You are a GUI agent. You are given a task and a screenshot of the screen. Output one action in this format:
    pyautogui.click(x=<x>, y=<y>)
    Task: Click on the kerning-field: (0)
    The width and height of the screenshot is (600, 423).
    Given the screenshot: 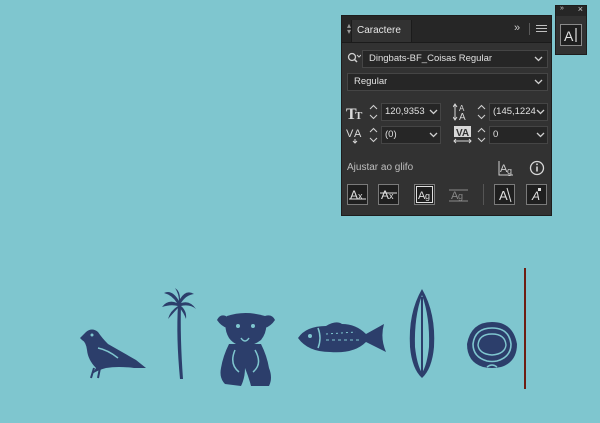 What is the action you would take?
    pyautogui.click(x=411, y=135)
    